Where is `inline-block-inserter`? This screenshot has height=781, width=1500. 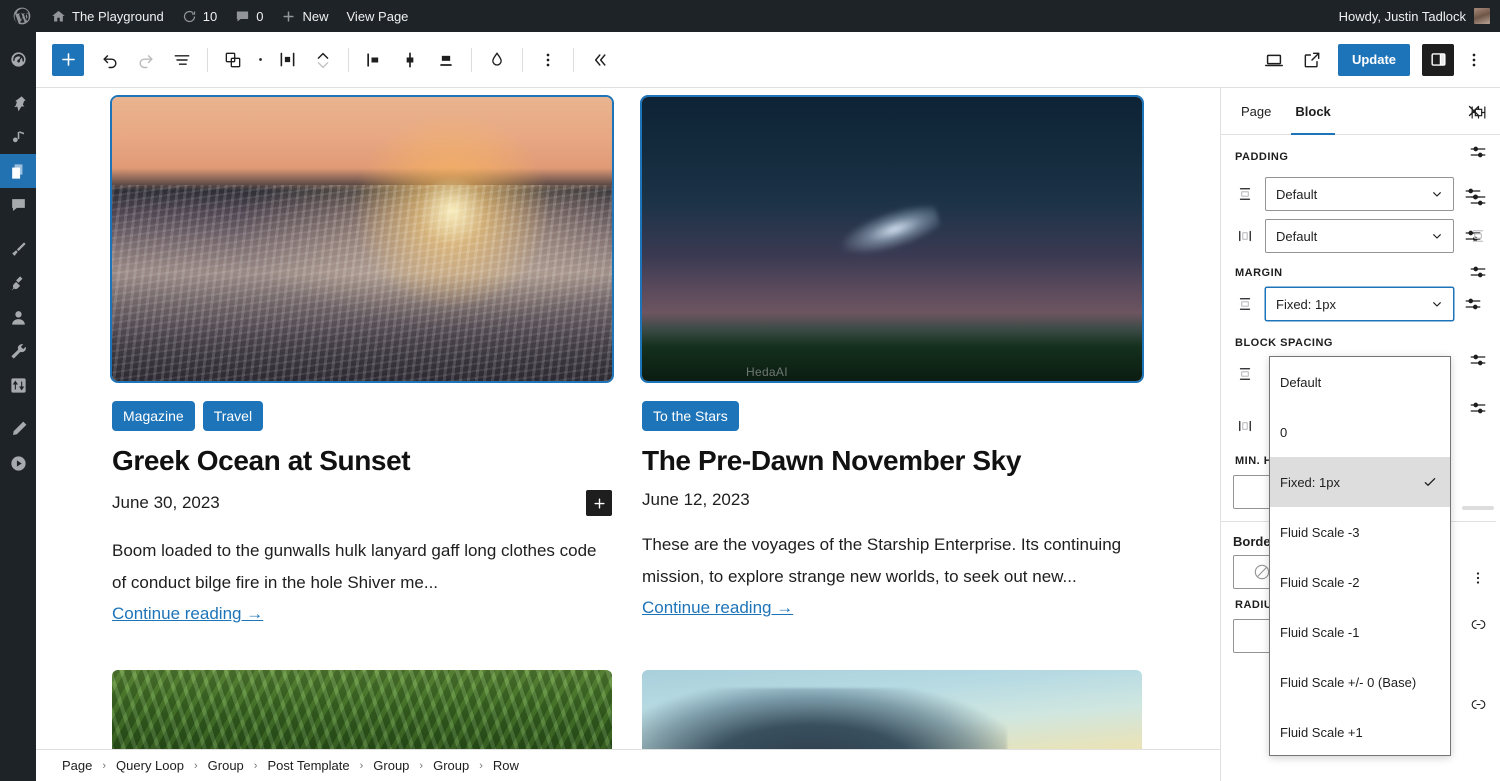 inline-block-inserter is located at coordinates (599, 503).